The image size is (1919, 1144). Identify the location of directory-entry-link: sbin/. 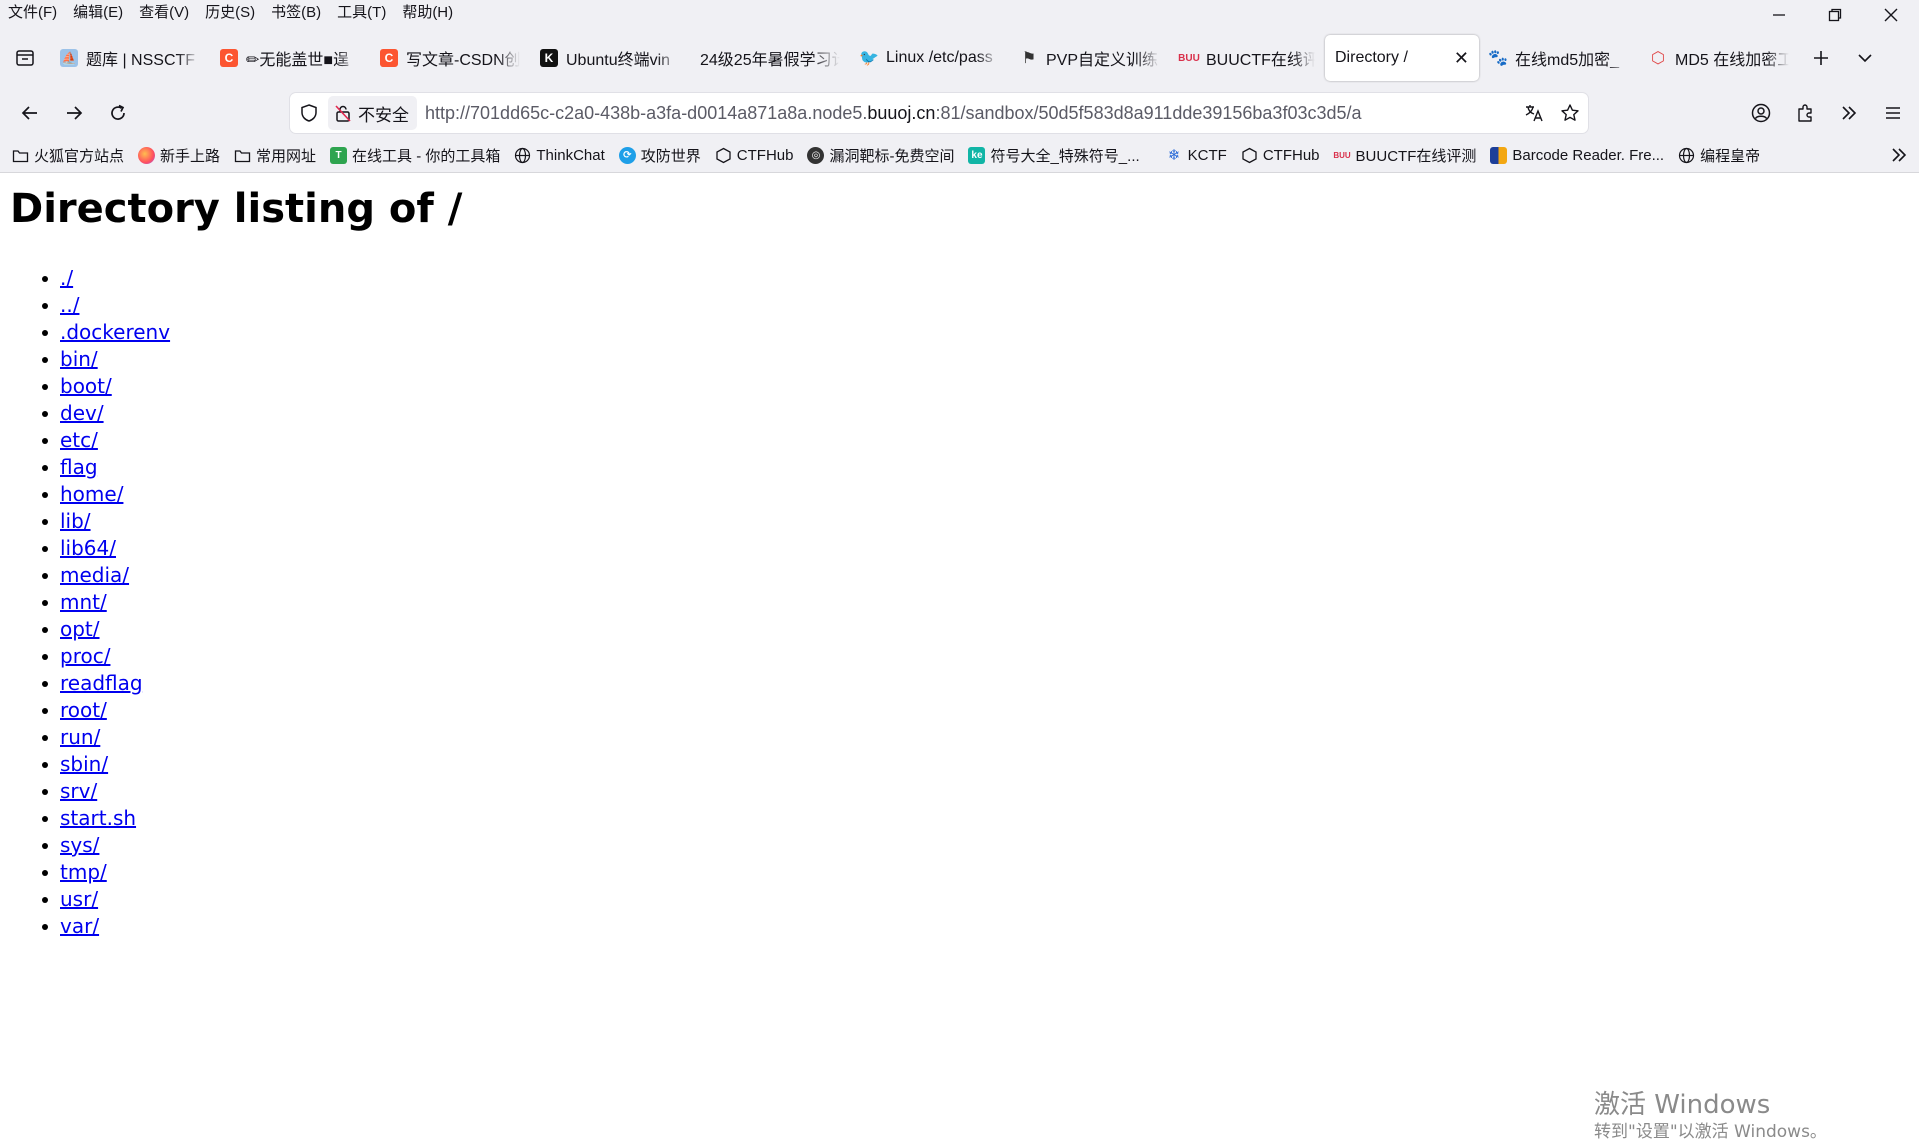
(84, 764).